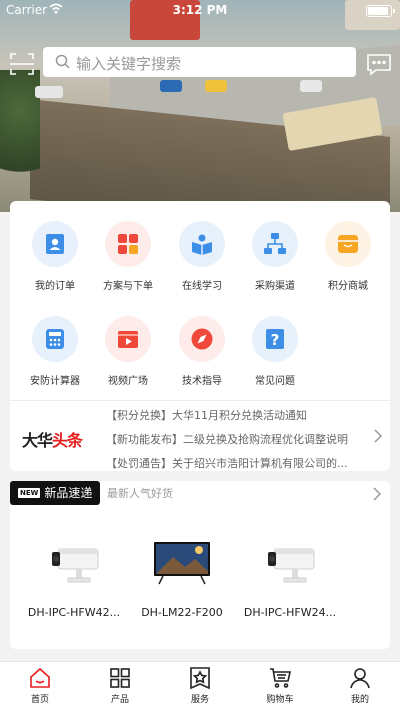 This screenshot has width=400, height=710. I want to click on tab-label: 产品, so click(119, 700).